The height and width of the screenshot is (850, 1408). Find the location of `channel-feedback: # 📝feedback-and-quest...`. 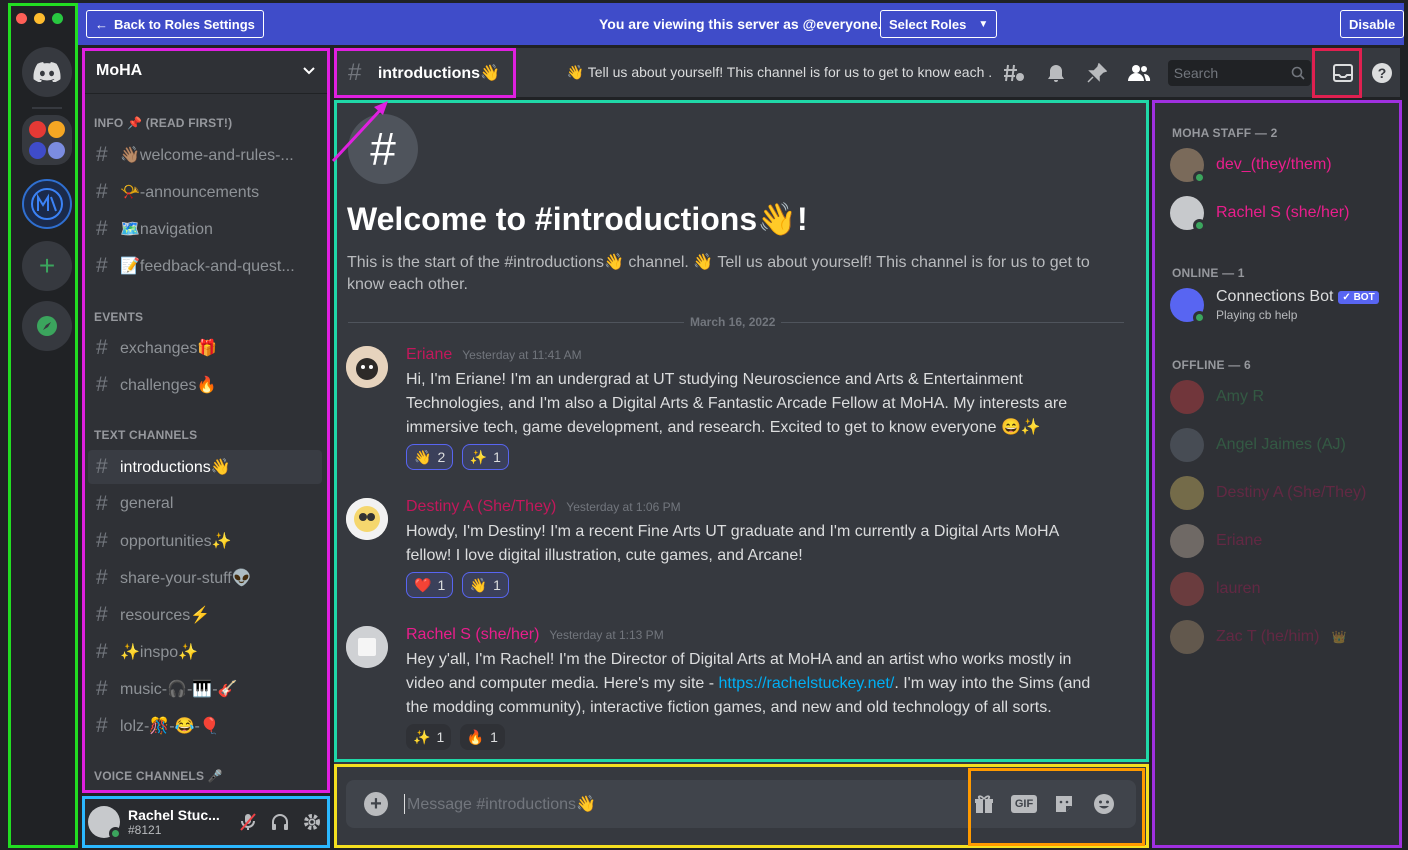

channel-feedback: # 📝feedback-and-quest... is located at coordinates (205, 266).